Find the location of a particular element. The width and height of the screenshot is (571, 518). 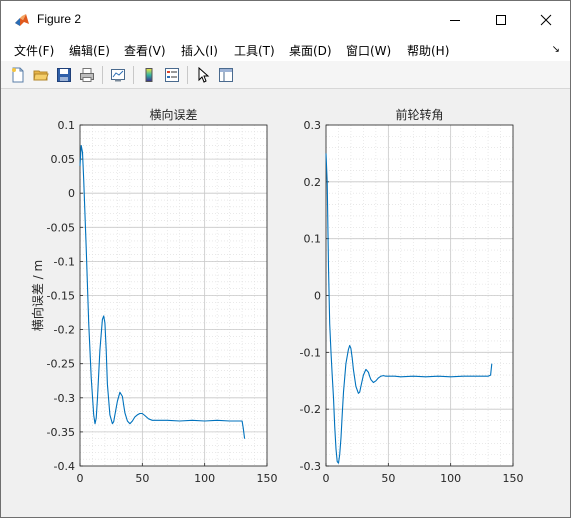

colorbar-icon is located at coordinates (149, 75).